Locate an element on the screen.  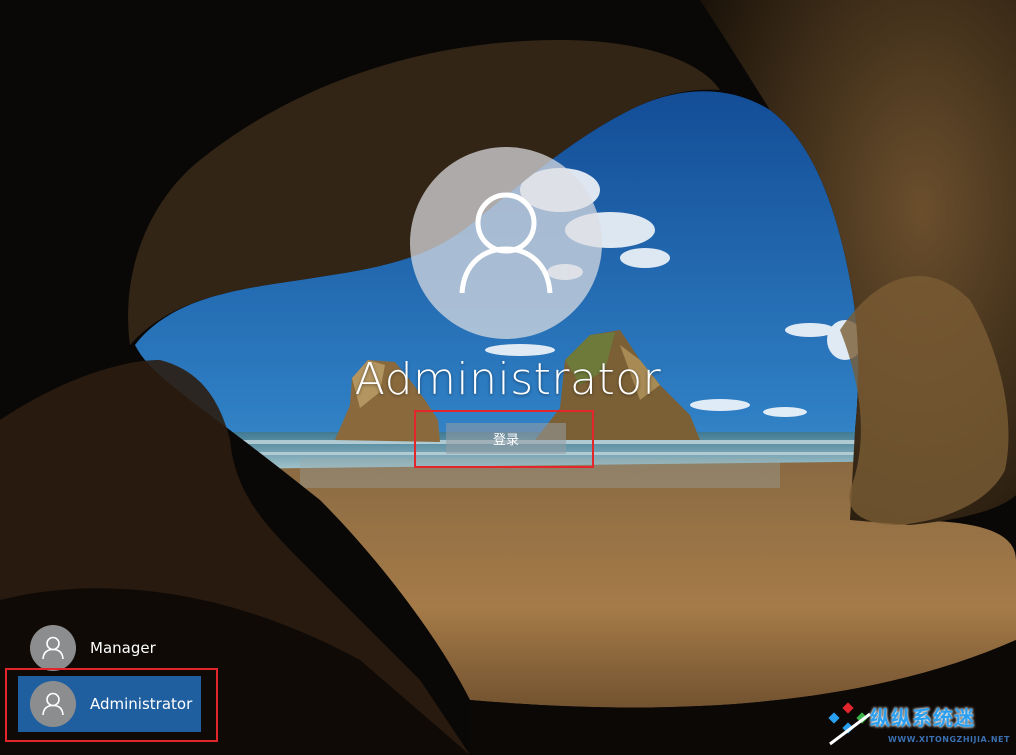
user-item-manager: Manager is located at coordinates (109, 648).